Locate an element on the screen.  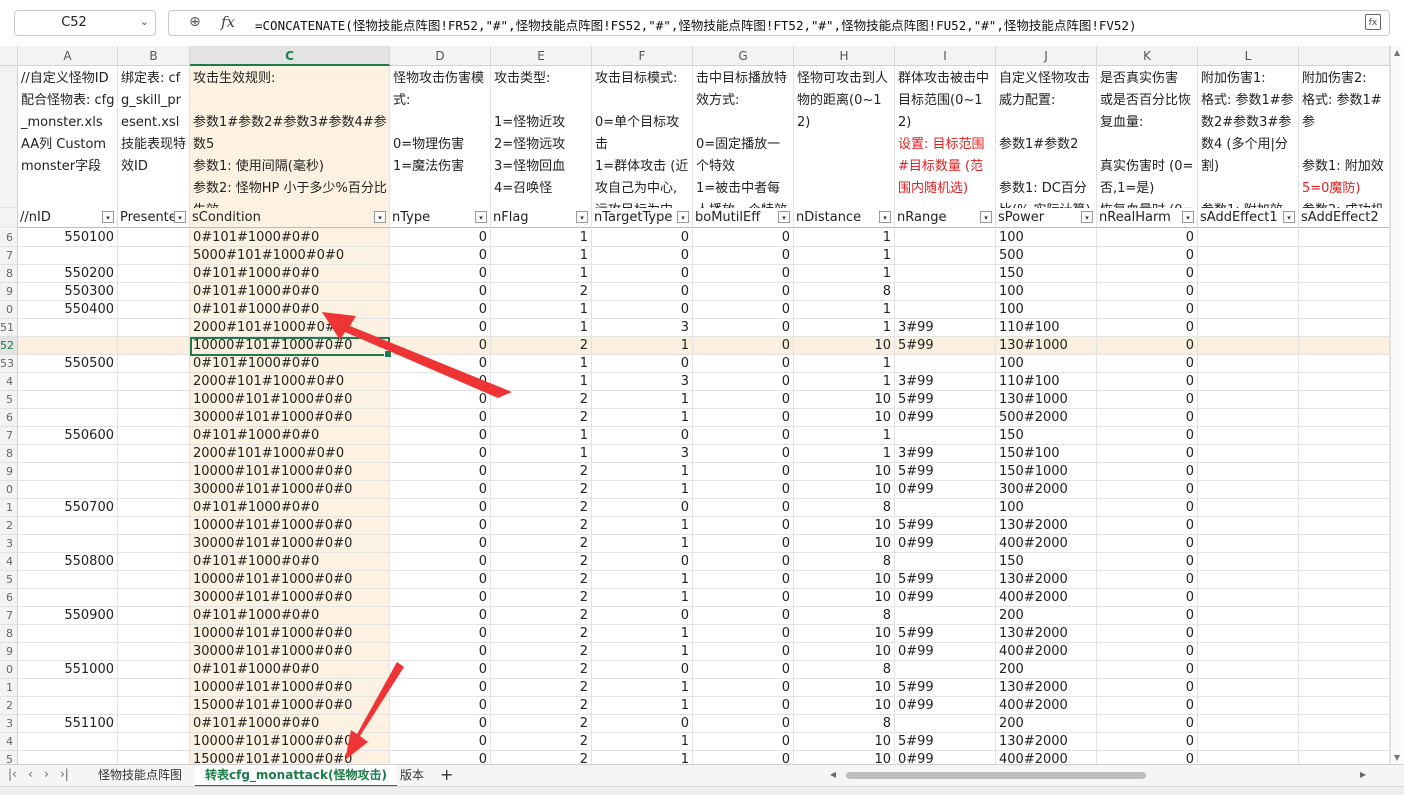
row-header: 53 is located at coordinates (9, 364).